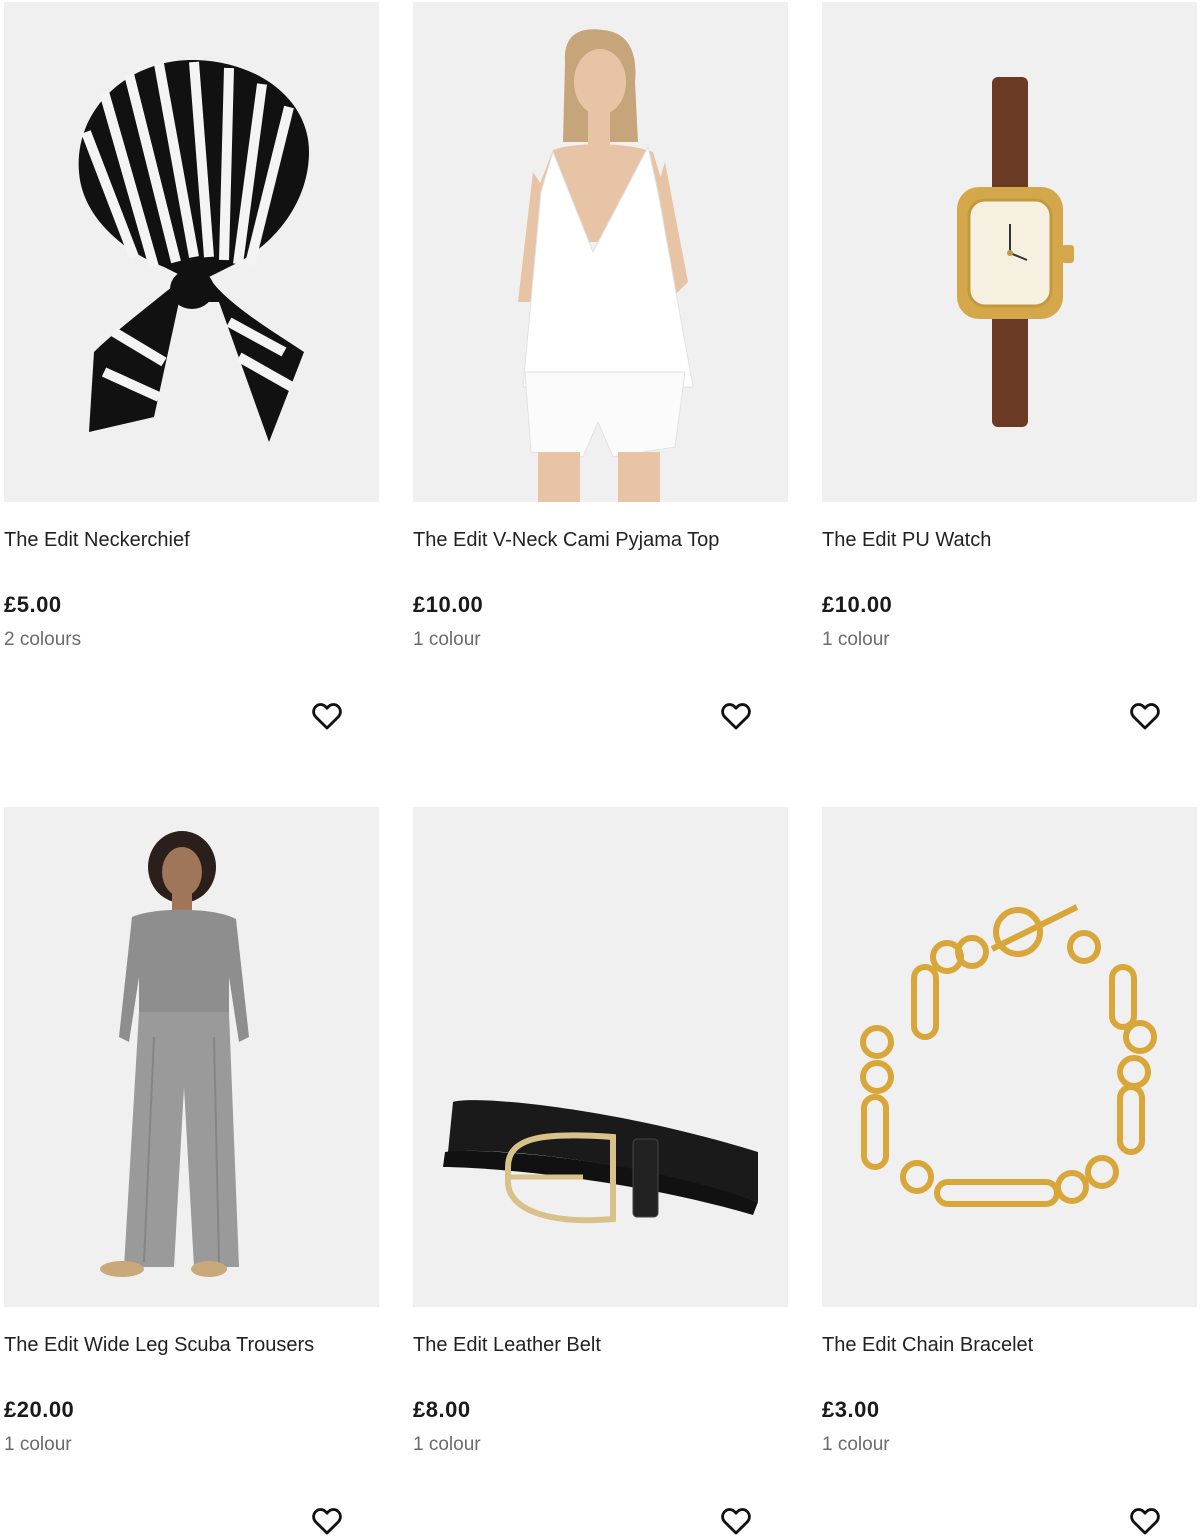 This screenshot has height=1538, width=1200. I want to click on cami-top-image, so click(600, 252).